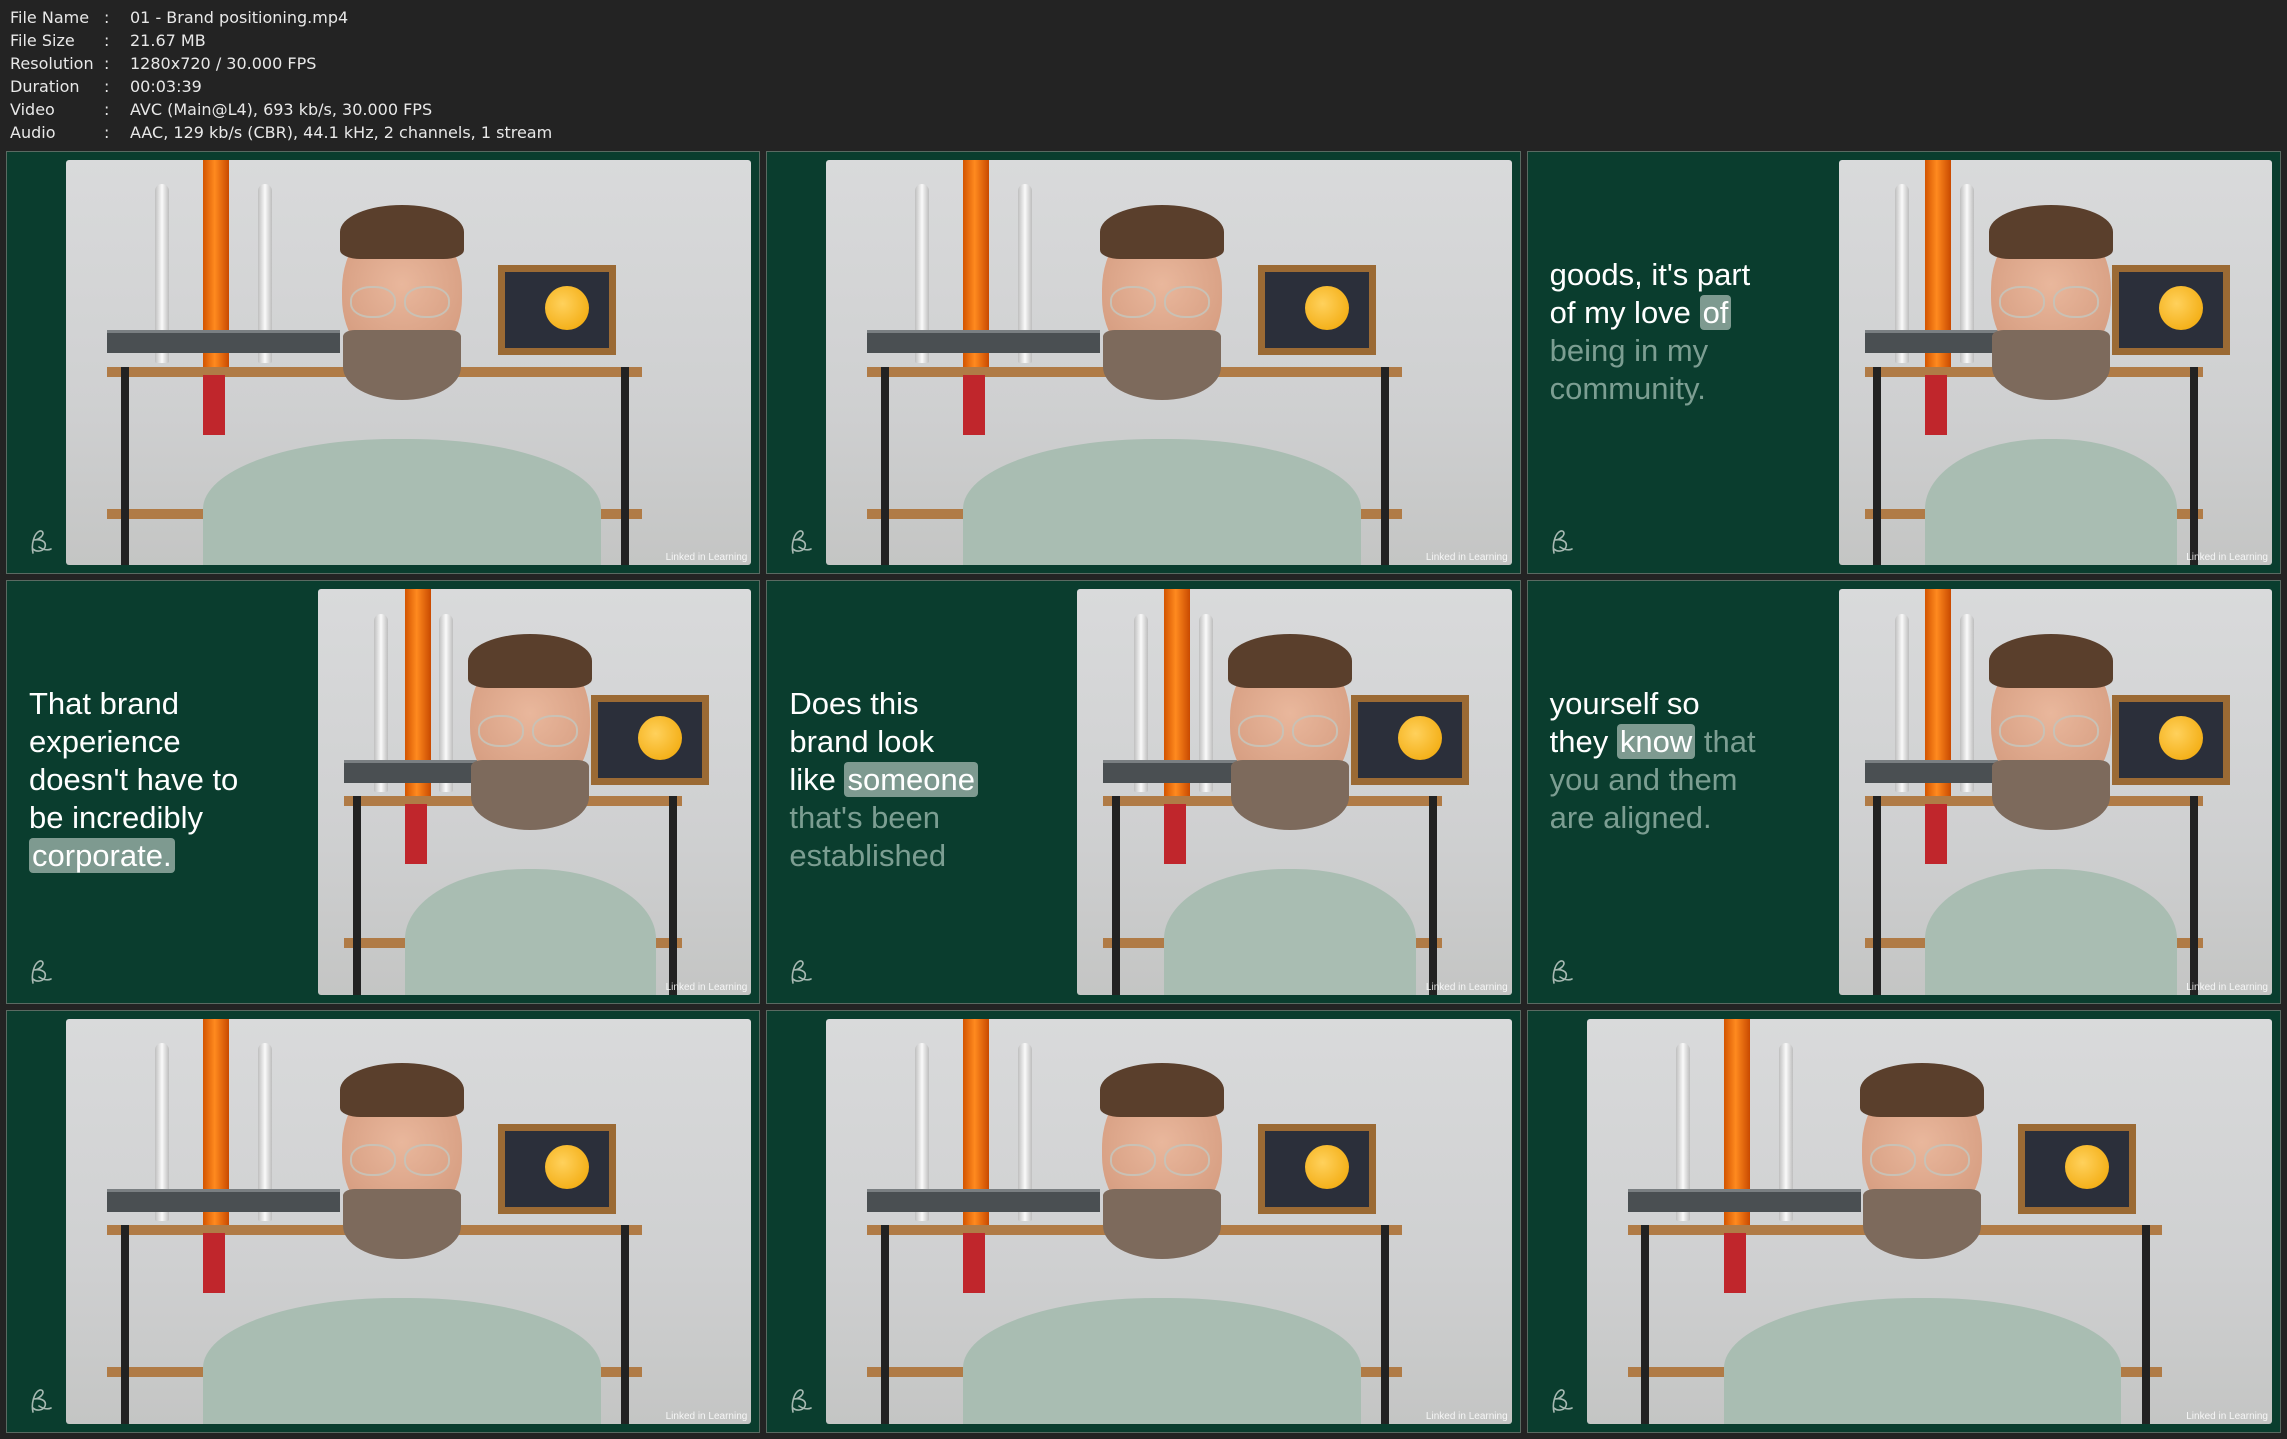 The width and height of the screenshot is (2287, 1439). I want to click on caption-text: like, so click(812, 780).